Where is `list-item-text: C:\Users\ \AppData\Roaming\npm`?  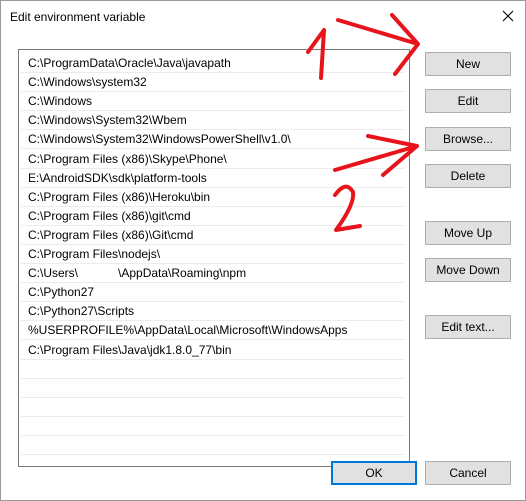
list-item-text: C:\Users\ \AppData\Roaming\npm is located at coordinates (137, 273).